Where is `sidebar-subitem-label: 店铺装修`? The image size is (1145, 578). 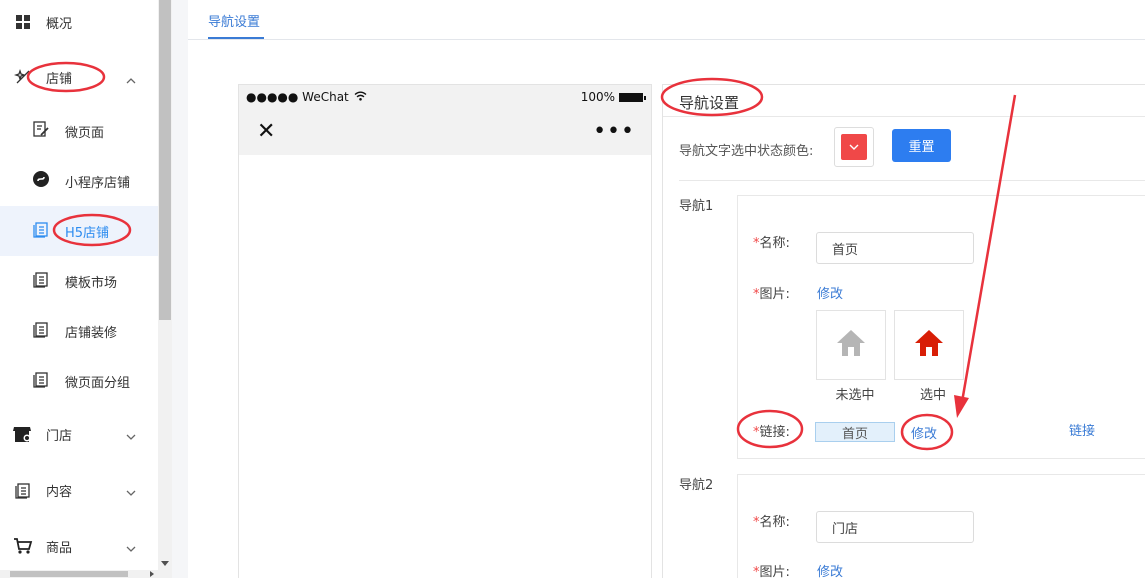
sidebar-subitem-label: 店铺装修 is located at coordinates (91, 333).